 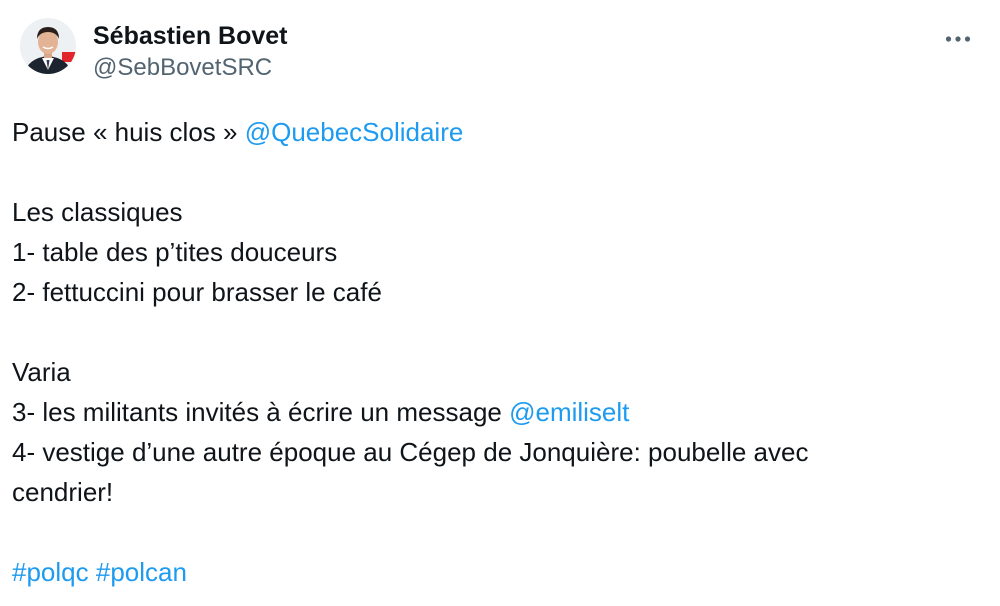 I want to click on more-options-button, so click(x=958, y=39).